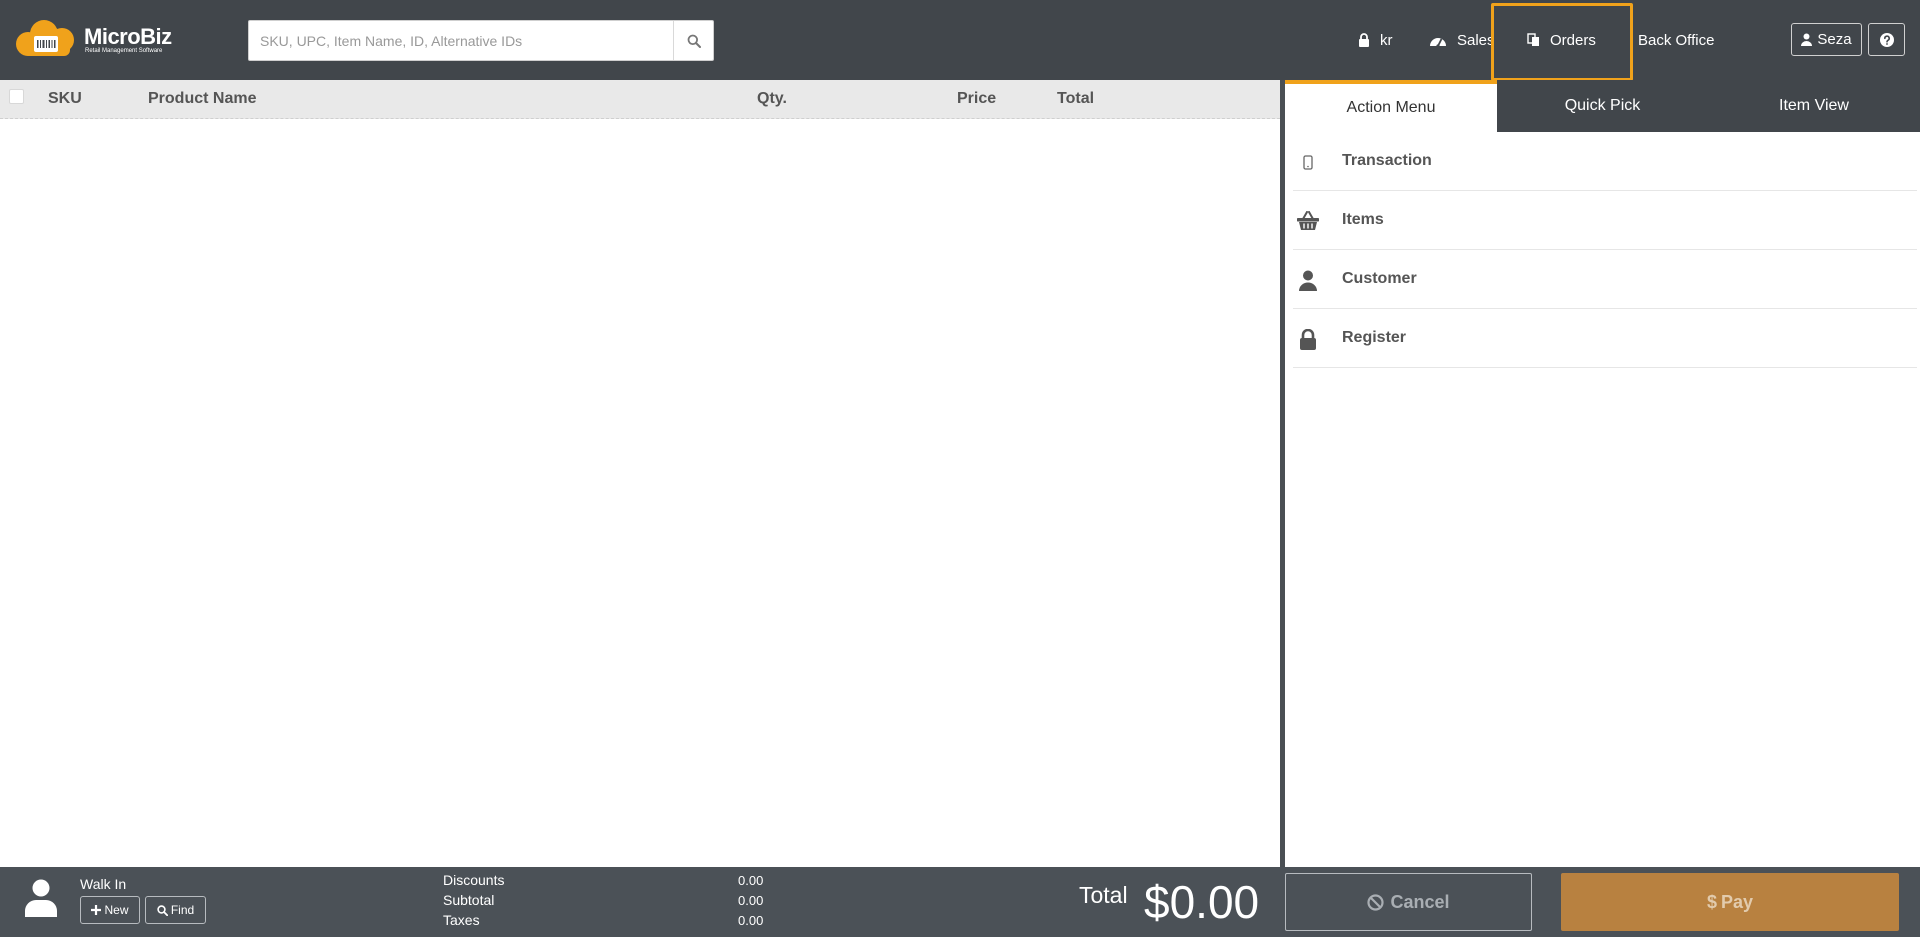 This screenshot has height=937, width=1920. I want to click on new-customer-button: New, so click(110, 910).